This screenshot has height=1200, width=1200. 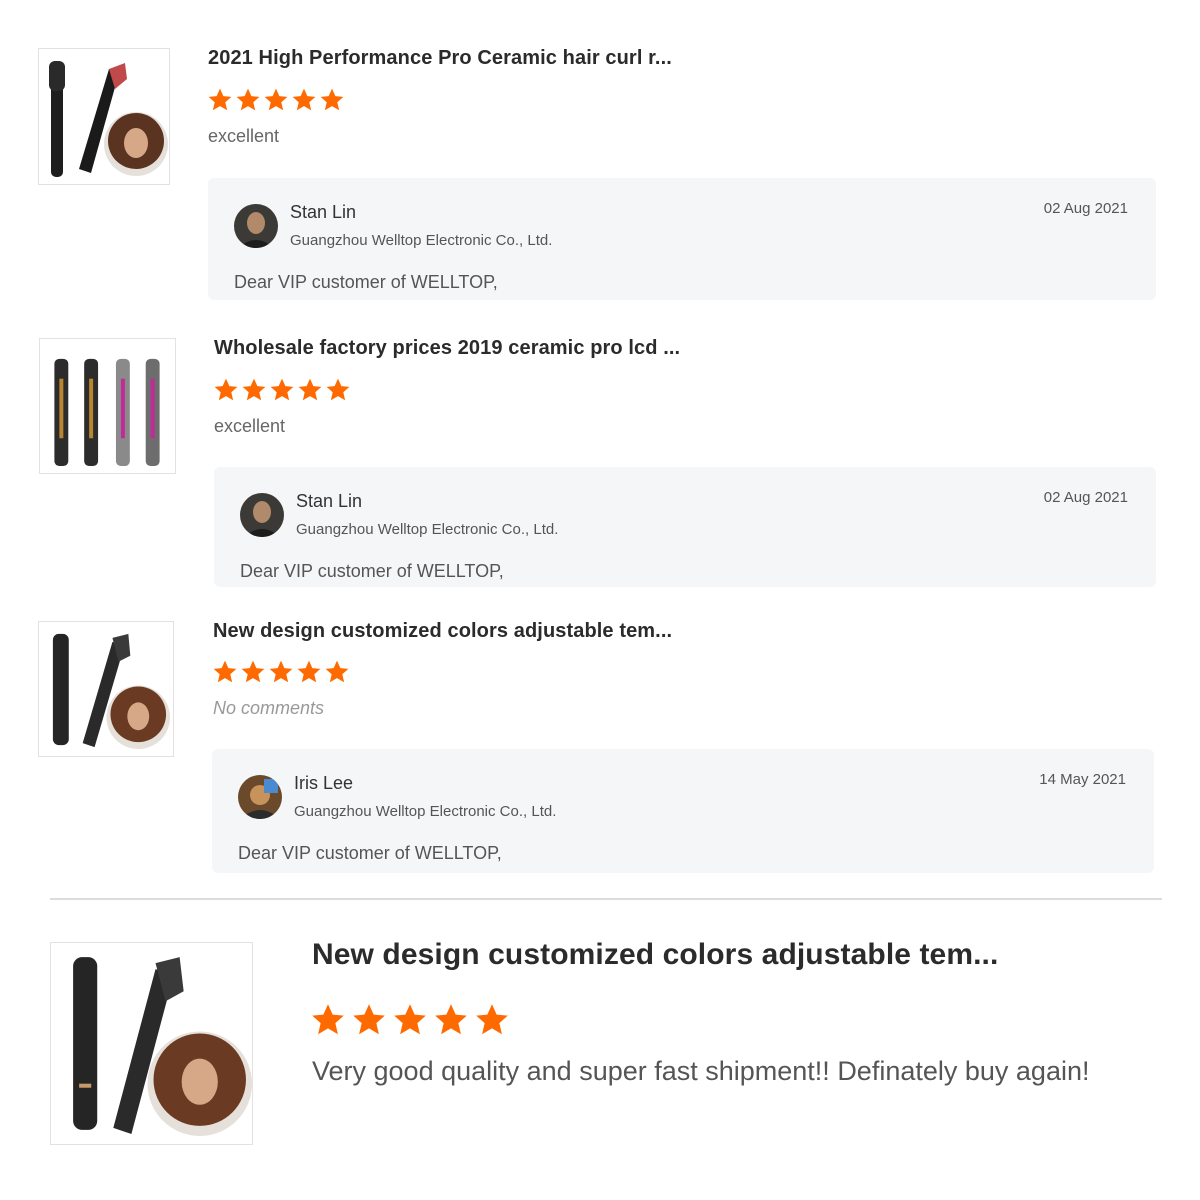 What do you see at coordinates (1082, 779) in the screenshot?
I see `reply-date: 14 May 2021` at bounding box center [1082, 779].